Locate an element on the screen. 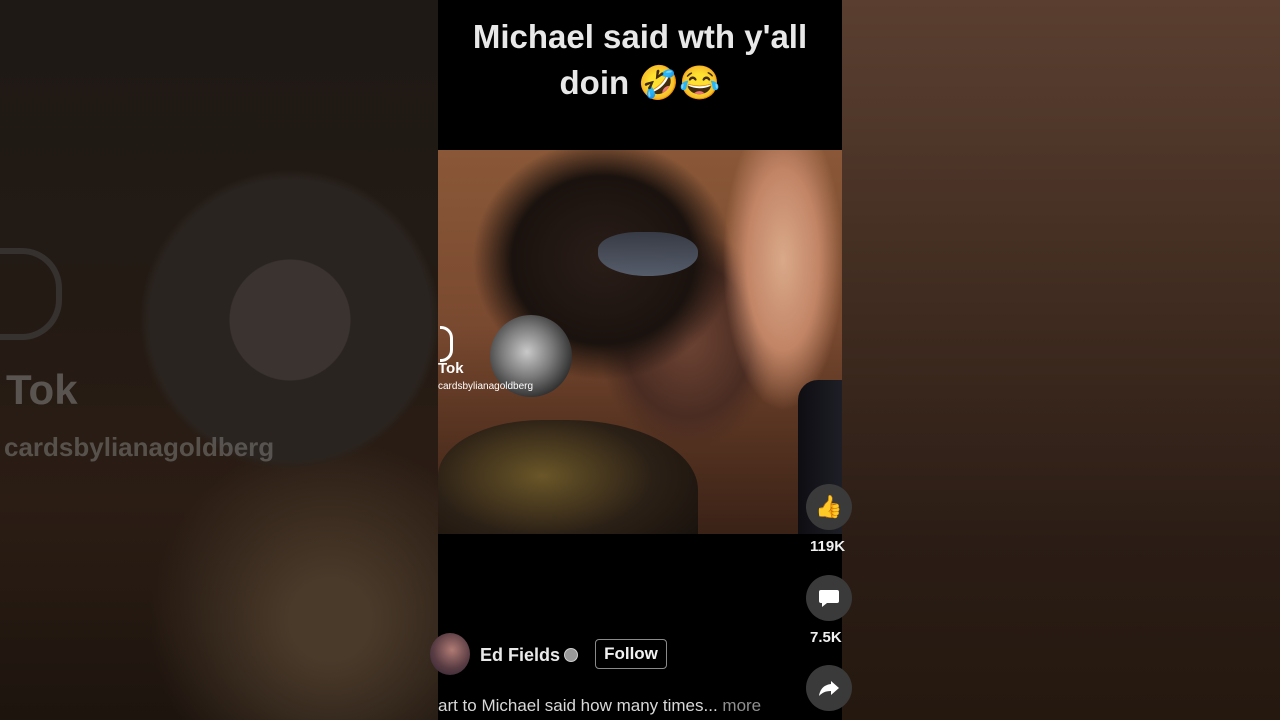 The width and height of the screenshot is (1280, 720). comment-icon is located at coordinates (829, 598).